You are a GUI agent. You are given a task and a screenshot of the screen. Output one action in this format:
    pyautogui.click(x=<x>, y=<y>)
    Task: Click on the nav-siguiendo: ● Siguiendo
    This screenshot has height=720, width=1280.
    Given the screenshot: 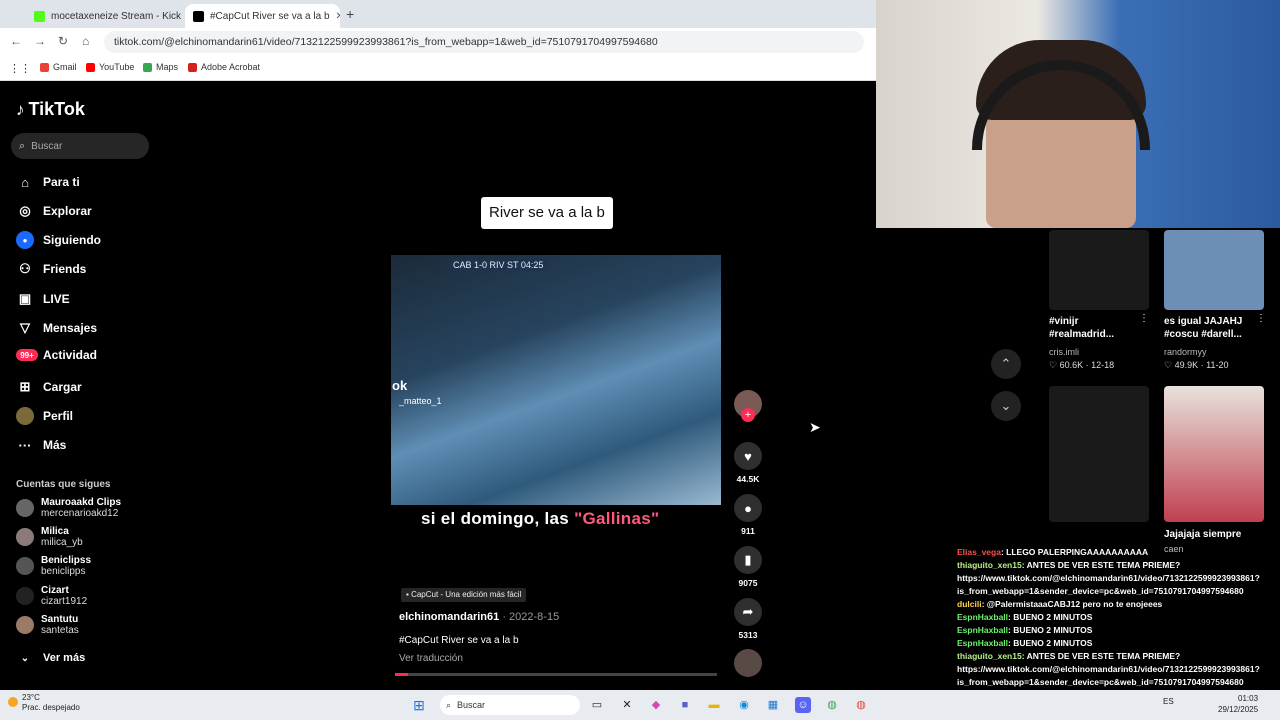 What is the action you would take?
    pyautogui.click(x=58, y=240)
    